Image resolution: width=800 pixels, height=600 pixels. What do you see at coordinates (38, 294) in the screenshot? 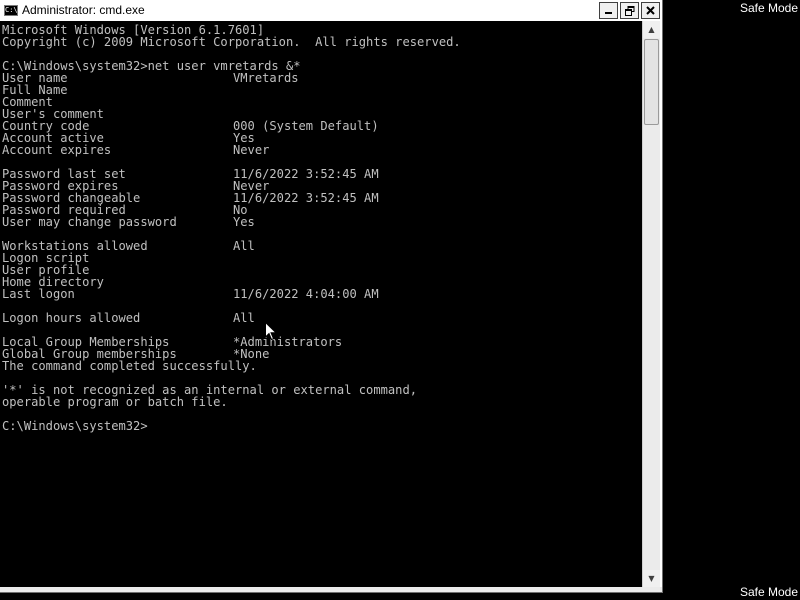
I see `console-line: Last logon` at bounding box center [38, 294].